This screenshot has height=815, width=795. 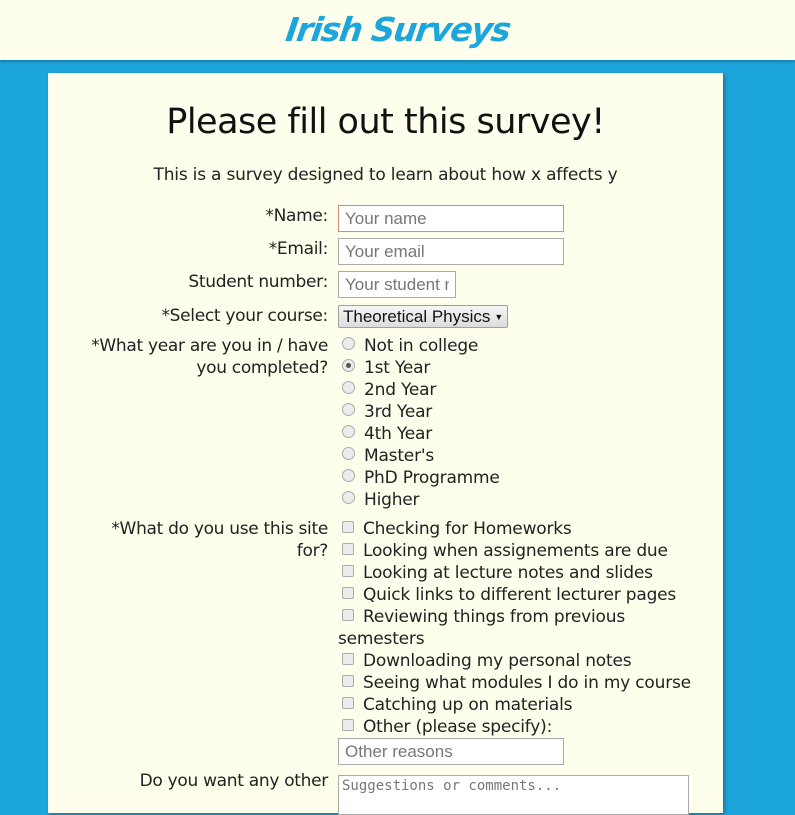 I want to click on usage-option-label: Seeing what modules I do in my course, so click(x=527, y=683).